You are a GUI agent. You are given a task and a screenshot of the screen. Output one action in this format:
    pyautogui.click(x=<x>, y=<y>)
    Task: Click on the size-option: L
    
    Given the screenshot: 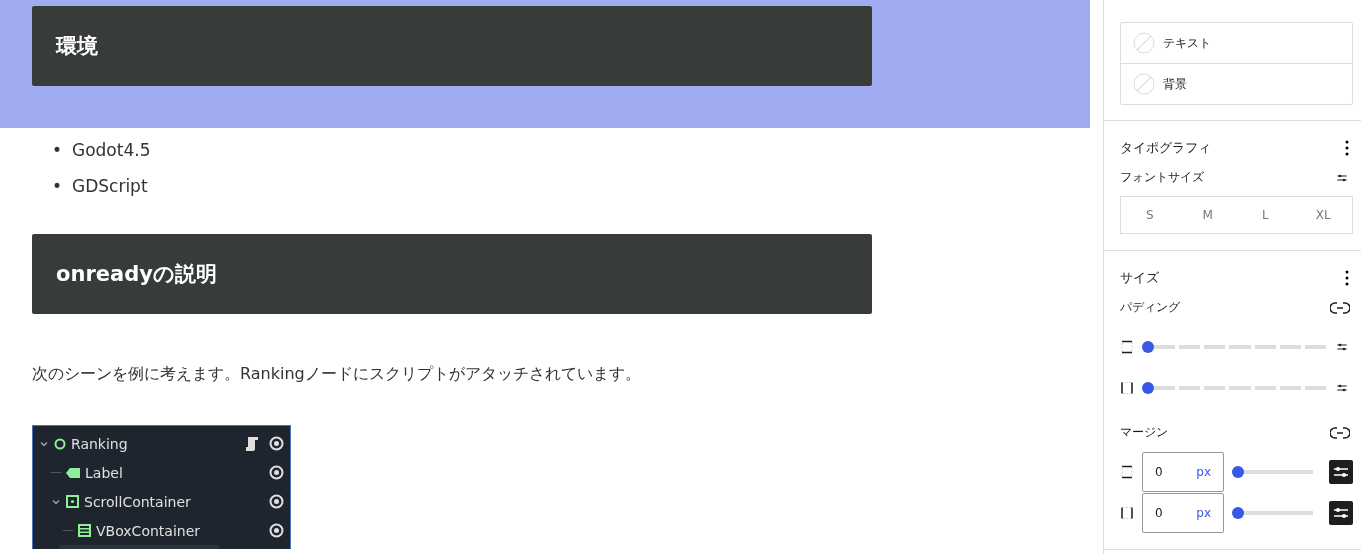 What is the action you would take?
    pyautogui.click(x=1265, y=215)
    